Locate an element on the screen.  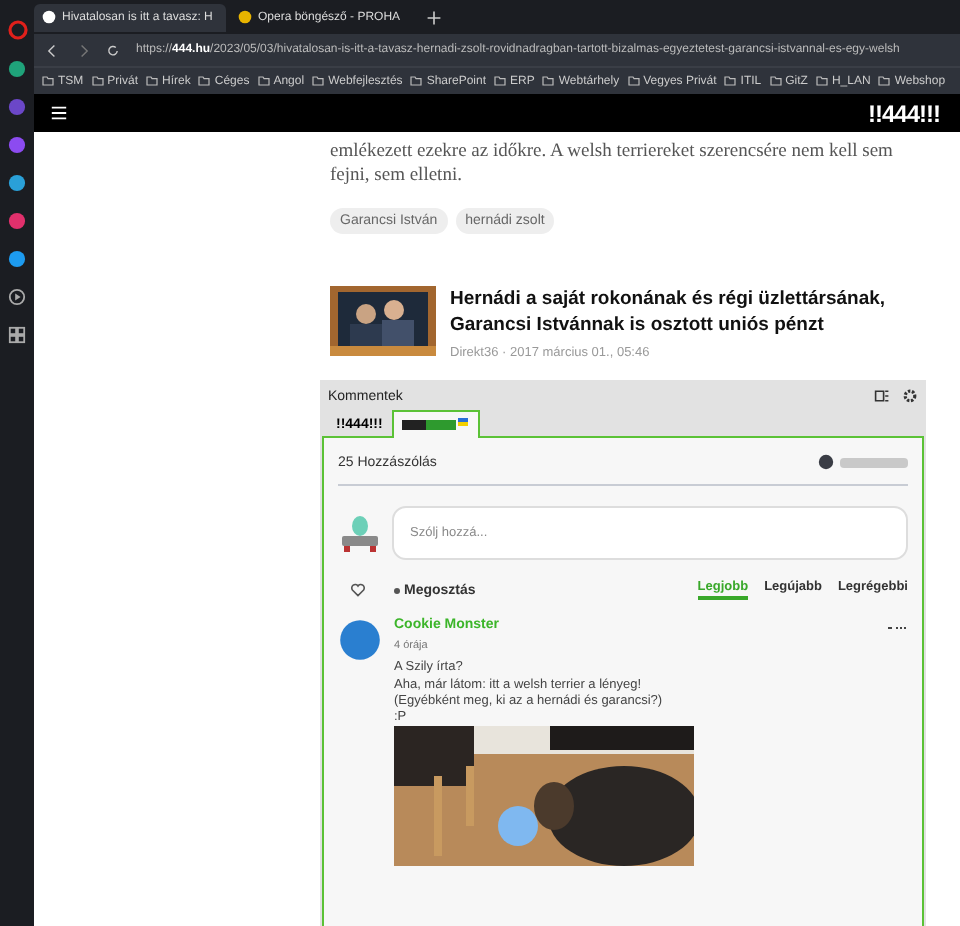
settings-icon is located at coordinates (910, 396).